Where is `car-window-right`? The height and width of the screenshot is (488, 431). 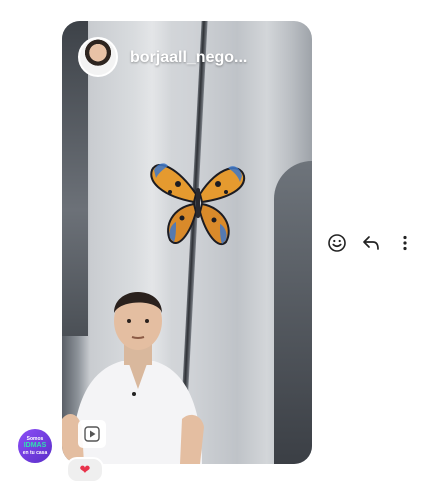 car-window-right is located at coordinates (293, 312).